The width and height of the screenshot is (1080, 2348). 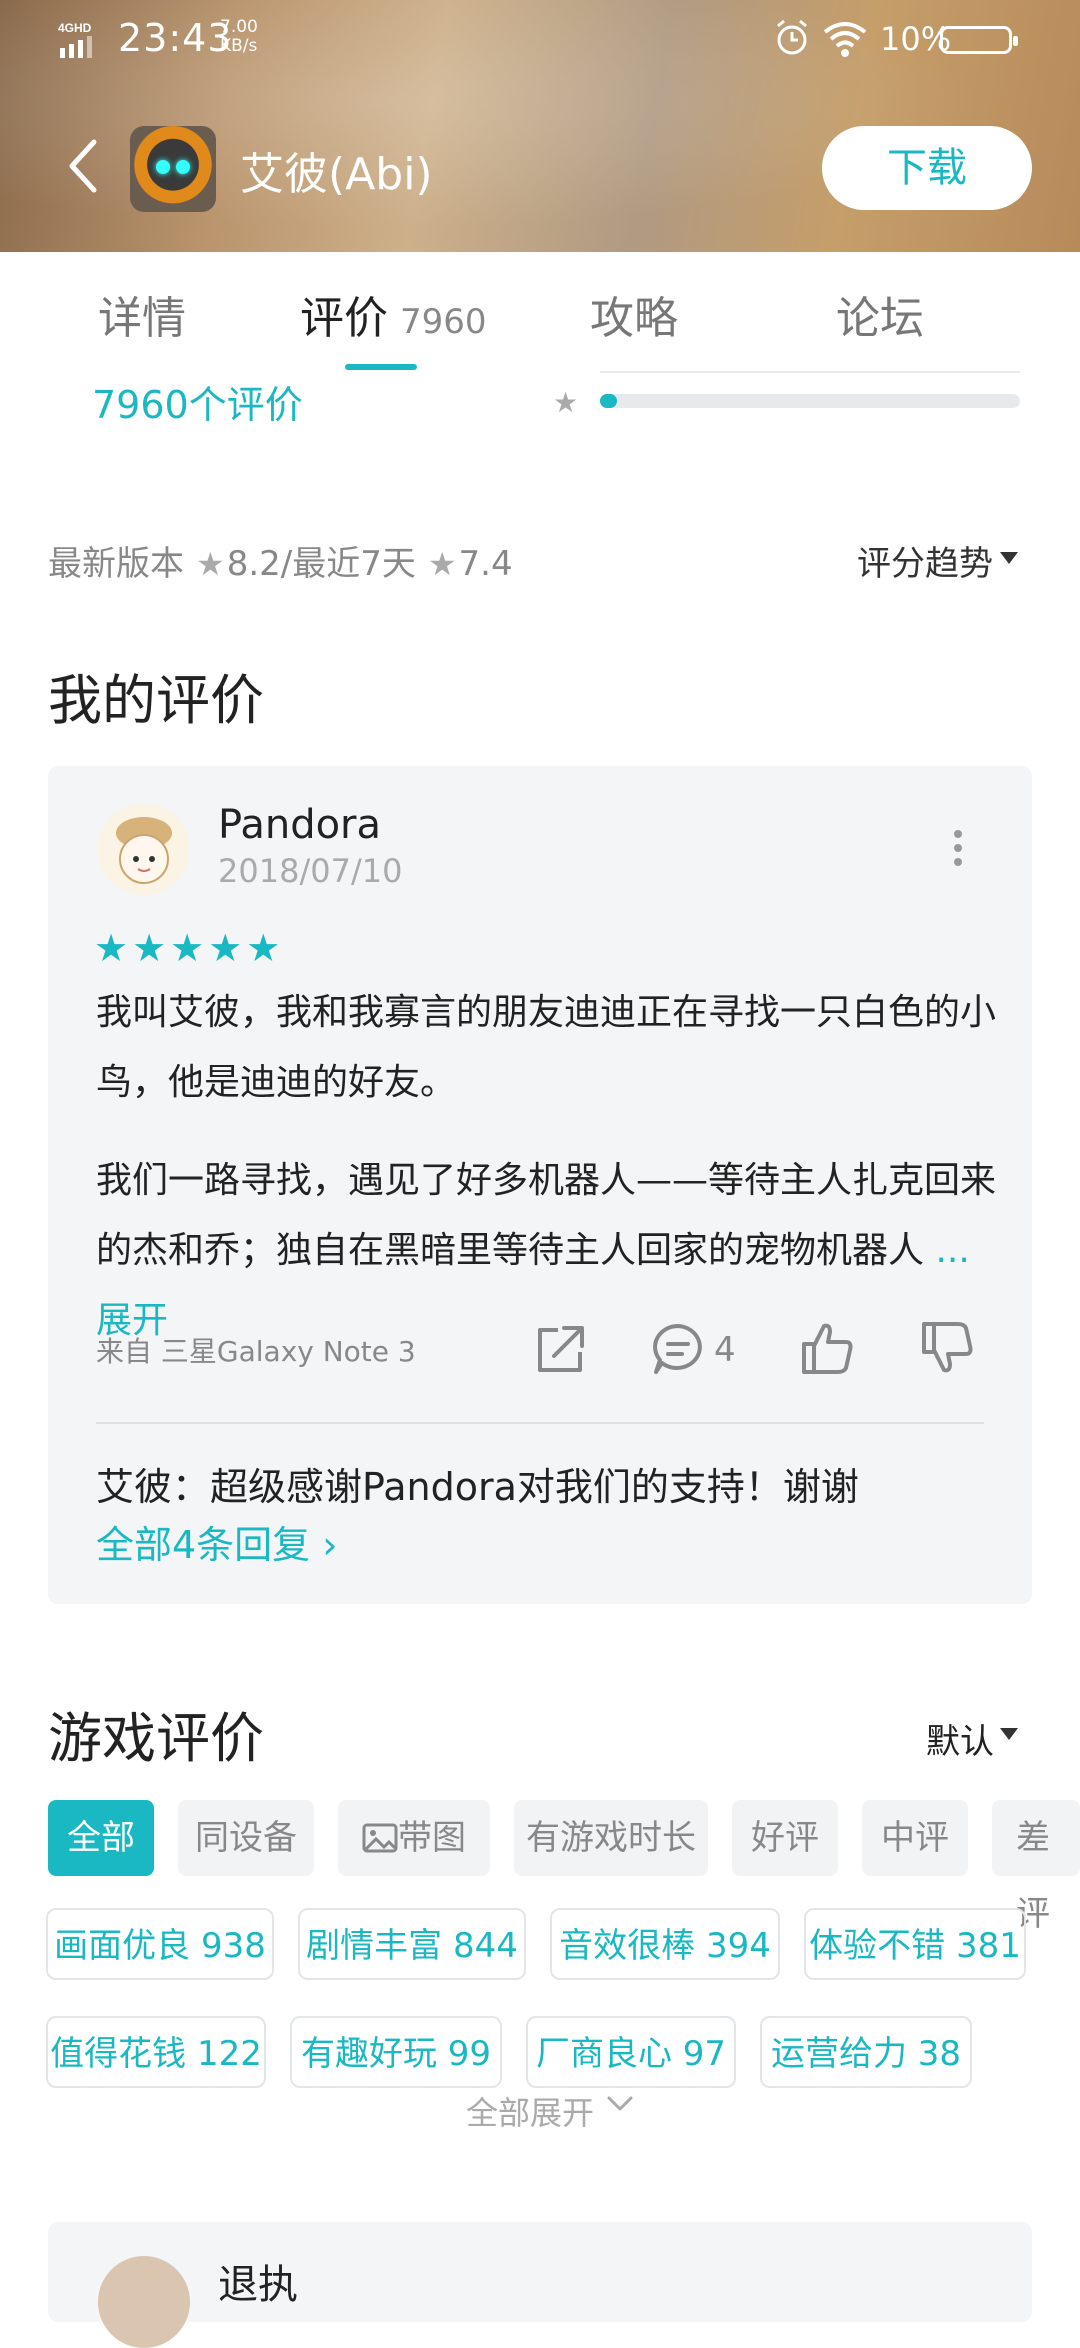 I want to click on avatar-illustration, so click(x=144, y=850).